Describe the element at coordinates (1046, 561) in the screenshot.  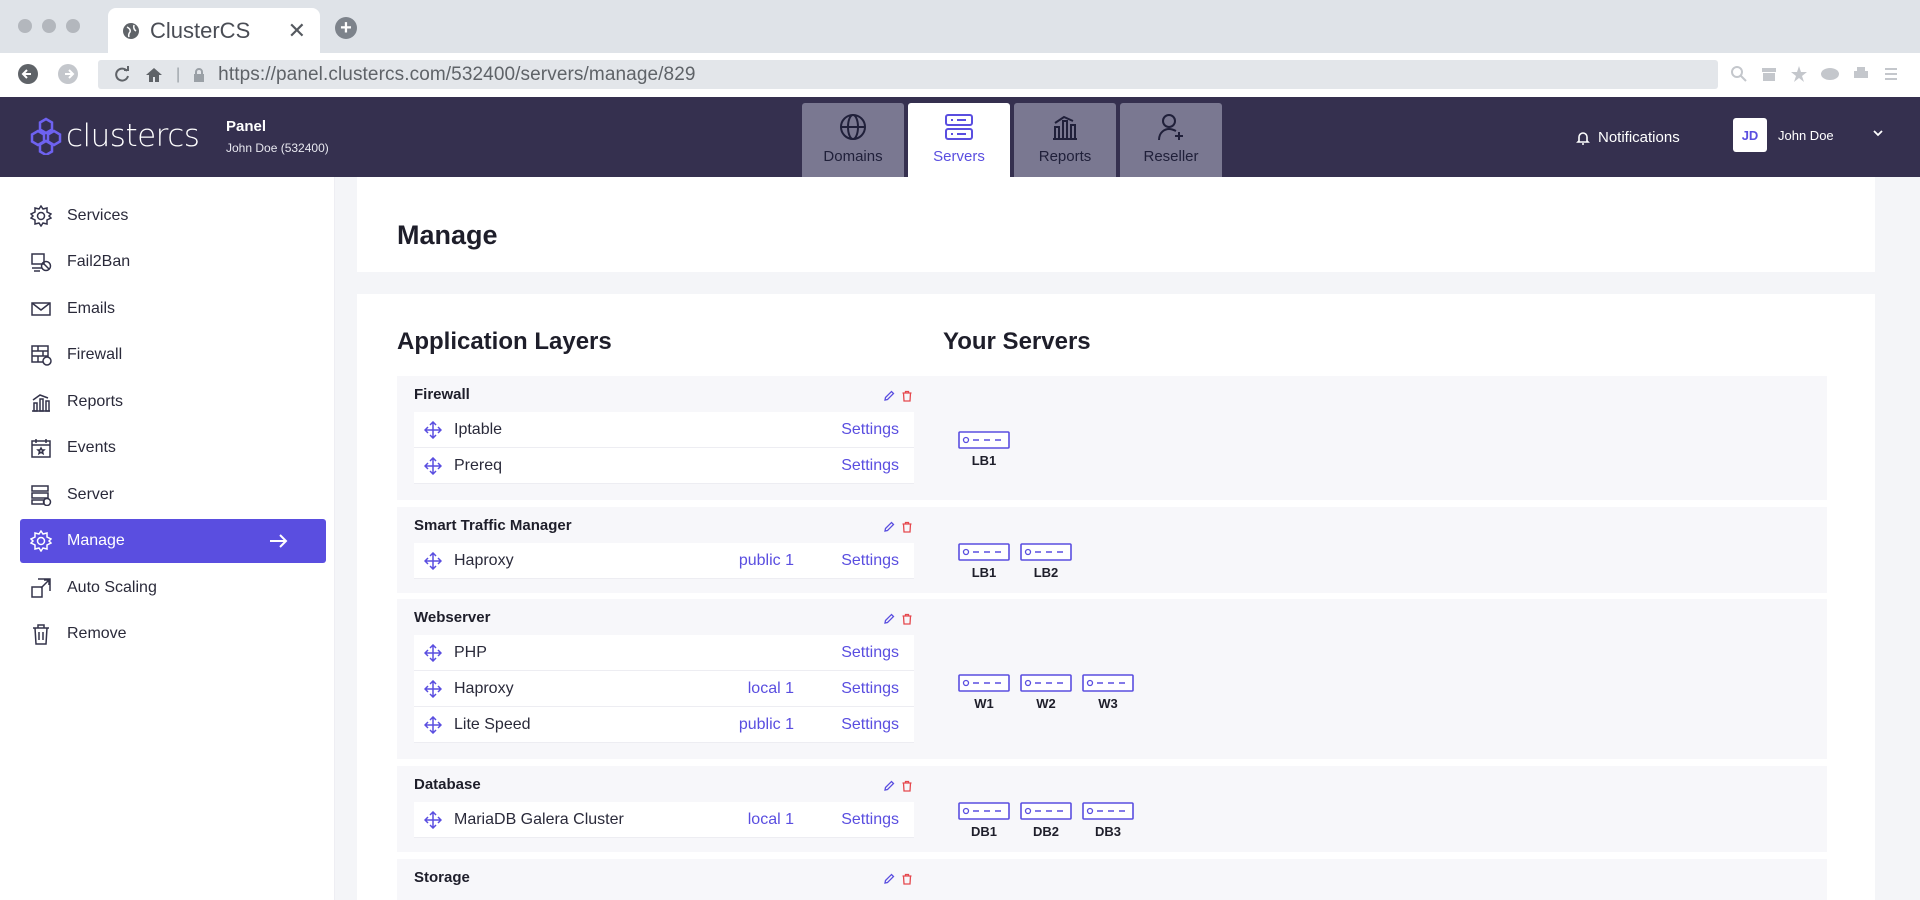
I see `server-node: LB2` at that location.